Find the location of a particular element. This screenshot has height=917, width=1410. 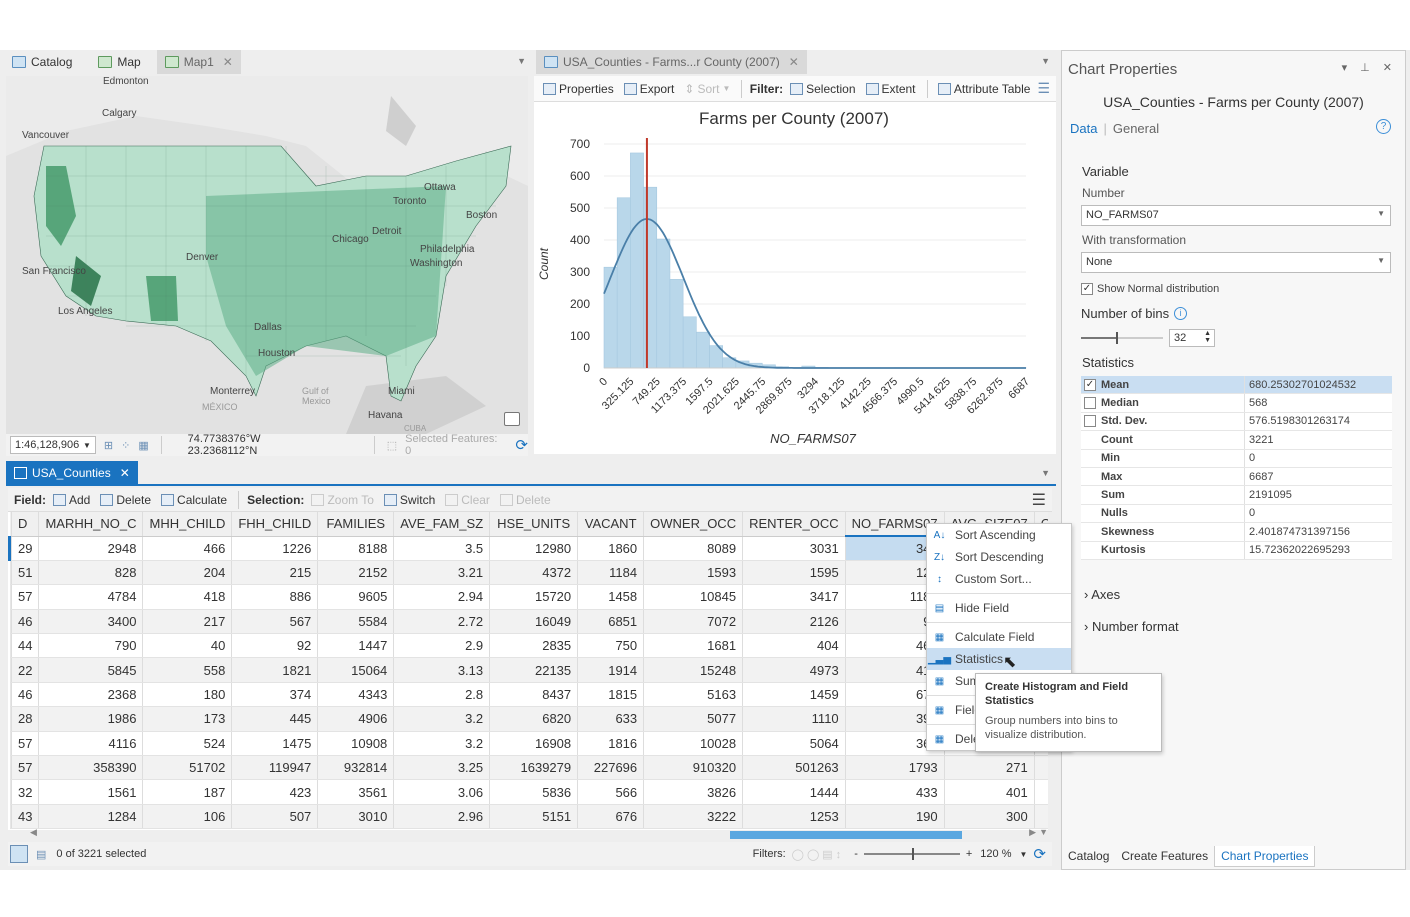

table-cell: 750 is located at coordinates (611, 646).